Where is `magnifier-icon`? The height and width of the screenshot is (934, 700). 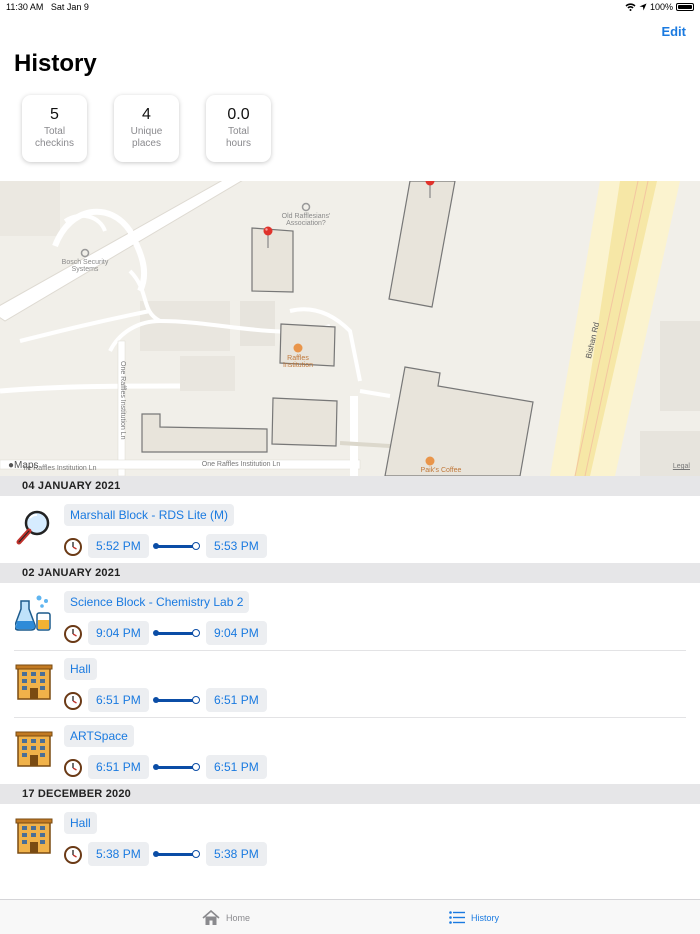
magnifier-icon is located at coordinates (34, 527).